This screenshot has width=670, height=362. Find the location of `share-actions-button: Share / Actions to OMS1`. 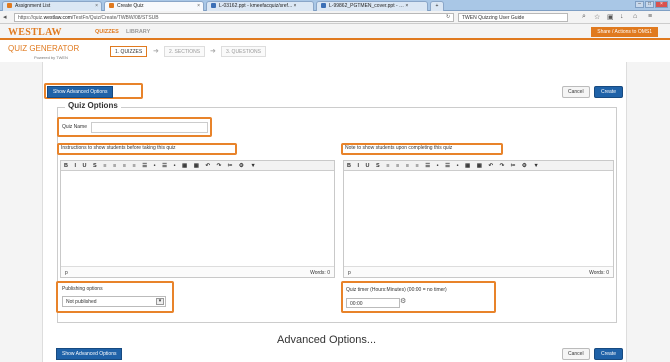

share-actions-button: Share / Actions to OMS1 is located at coordinates (624, 32).